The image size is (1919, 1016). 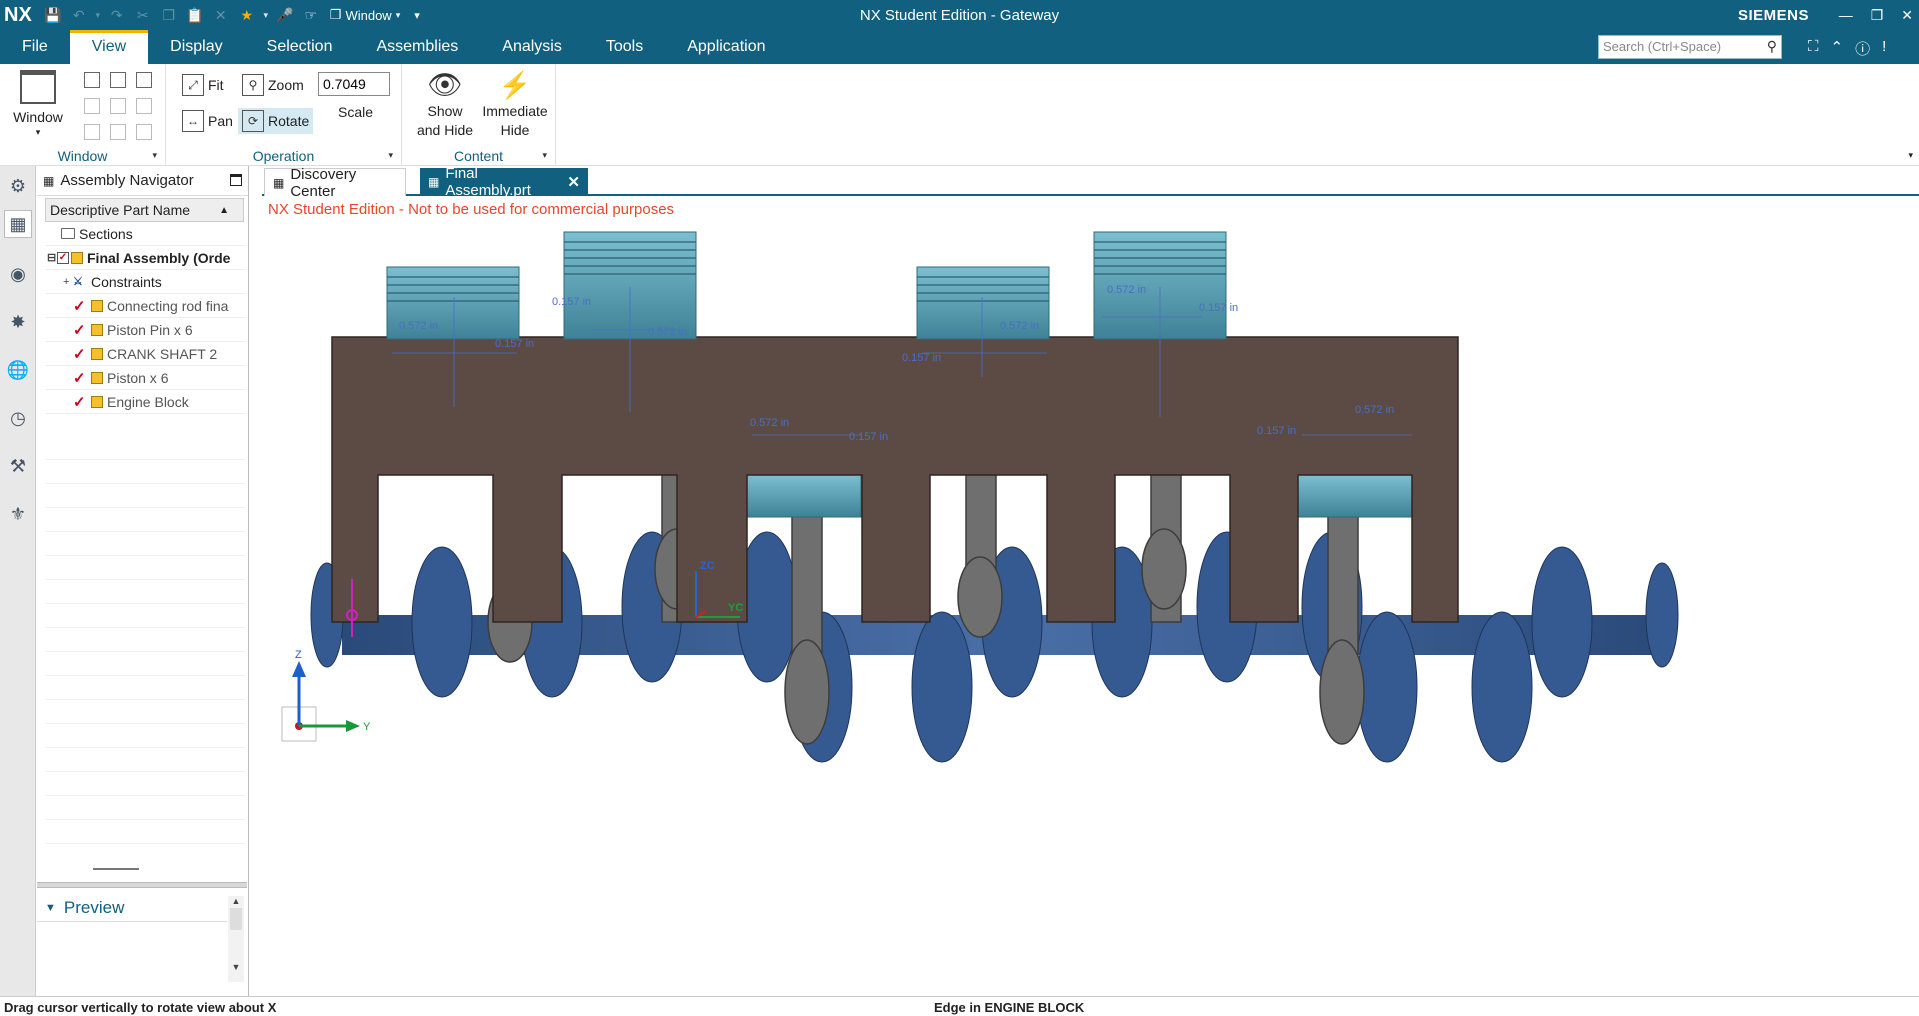 What do you see at coordinates (1837, 48) in the screenshot?
I see `collapse-ribbon-icon: ⌃` at bounding box center [1837, 48].